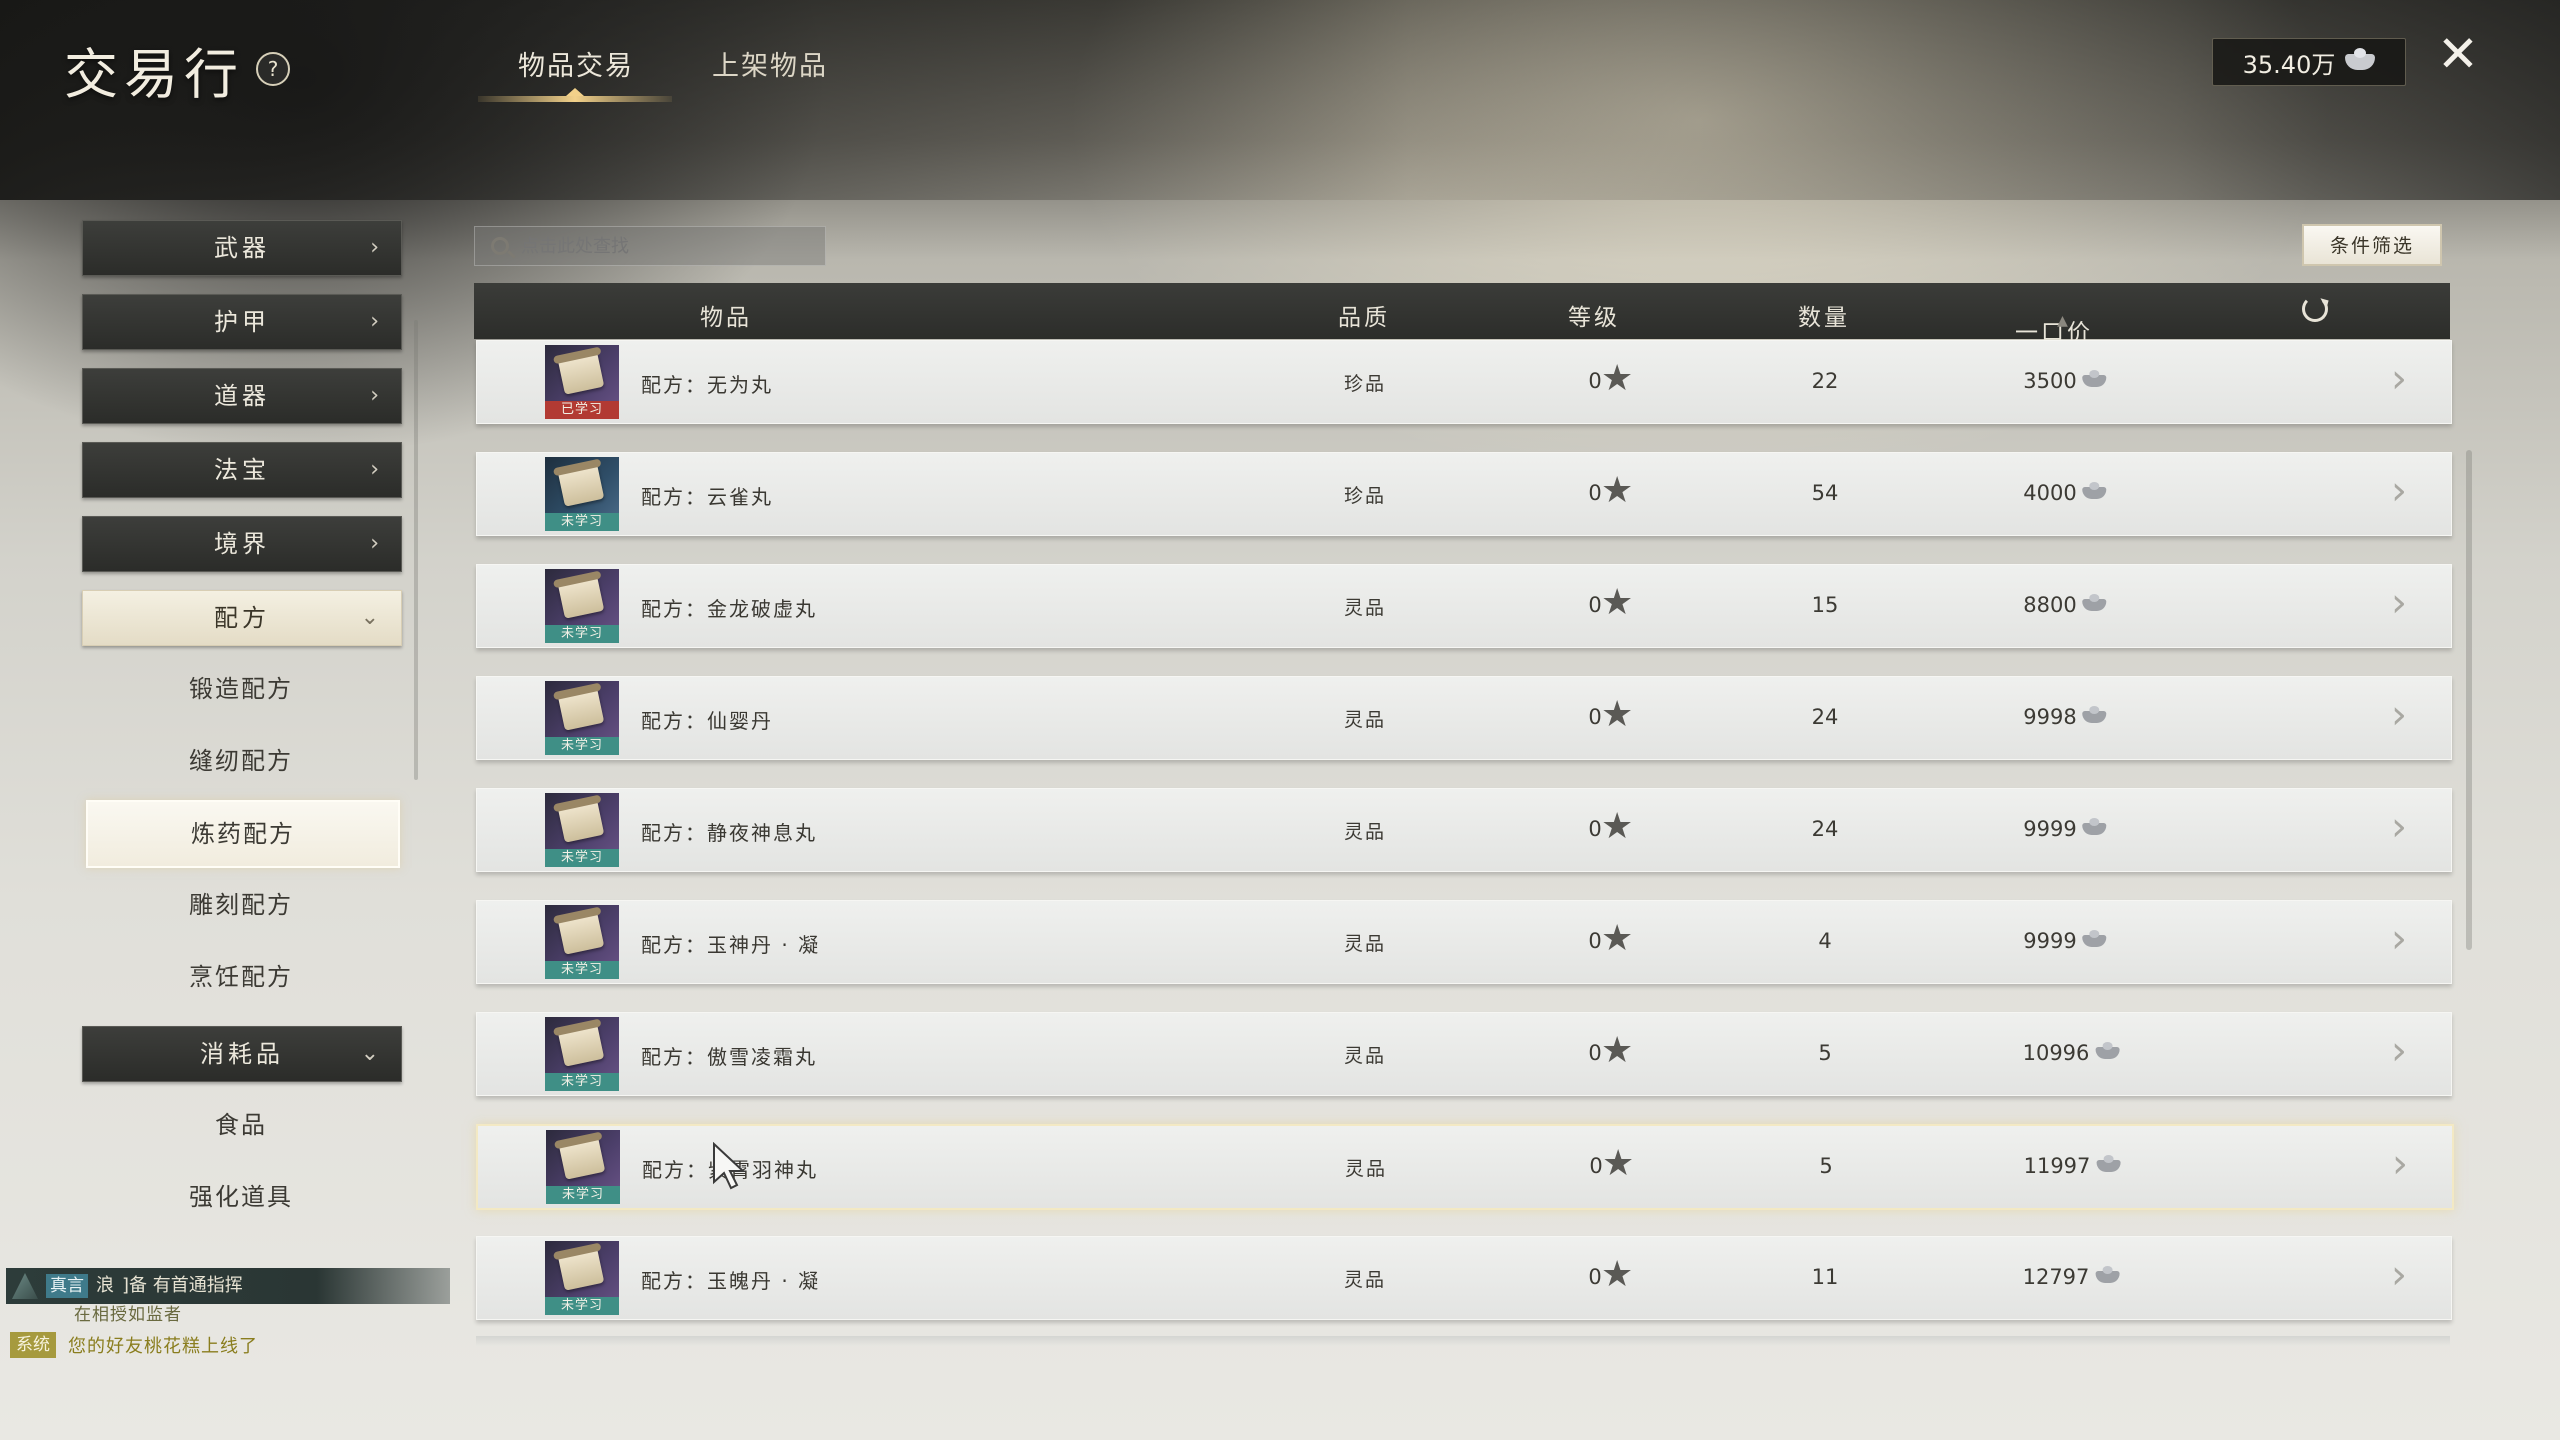  I want to click on category-label: 消耗品, so click(242, 1054).